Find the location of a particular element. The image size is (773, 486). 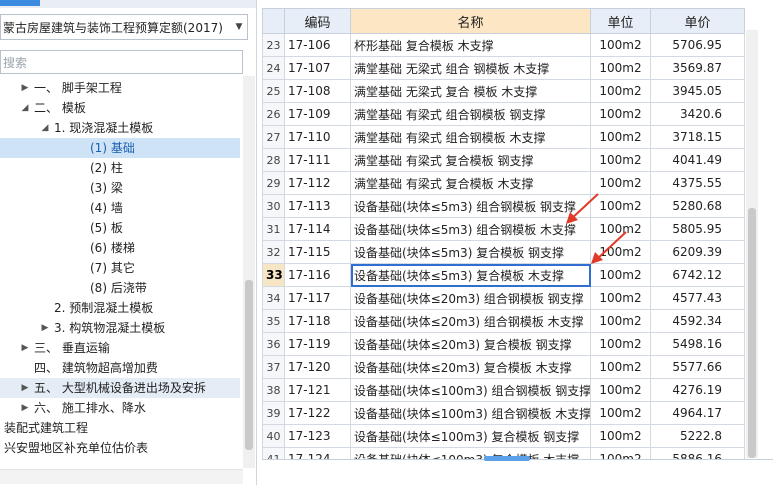

cell-name: 满堂基础 有梁式 组合钢模板 钢支撑 is located at coordinates (470, 114).